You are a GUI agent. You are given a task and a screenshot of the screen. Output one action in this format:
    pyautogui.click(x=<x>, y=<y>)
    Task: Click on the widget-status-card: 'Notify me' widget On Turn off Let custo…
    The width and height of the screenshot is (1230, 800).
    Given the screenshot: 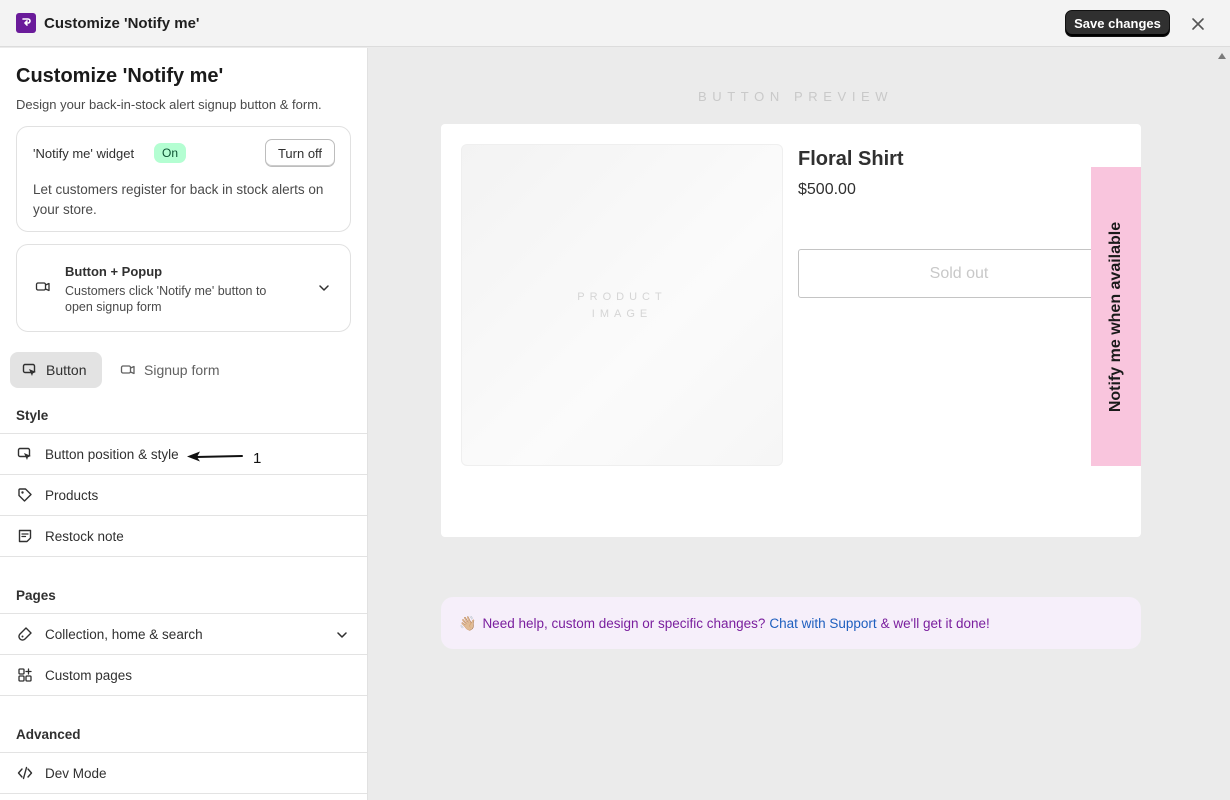 What is the action you would take?
    pyautogui.click(x=183, y=179)
    